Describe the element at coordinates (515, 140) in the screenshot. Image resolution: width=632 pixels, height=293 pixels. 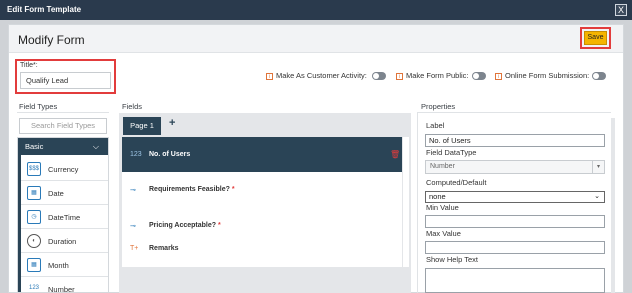
I see `label-input: No. of Users` at that location.